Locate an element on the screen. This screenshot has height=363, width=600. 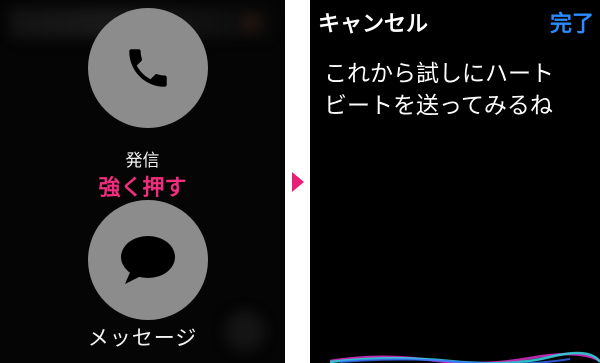
siri-waveform-icon is located at coordinates (464, 357).